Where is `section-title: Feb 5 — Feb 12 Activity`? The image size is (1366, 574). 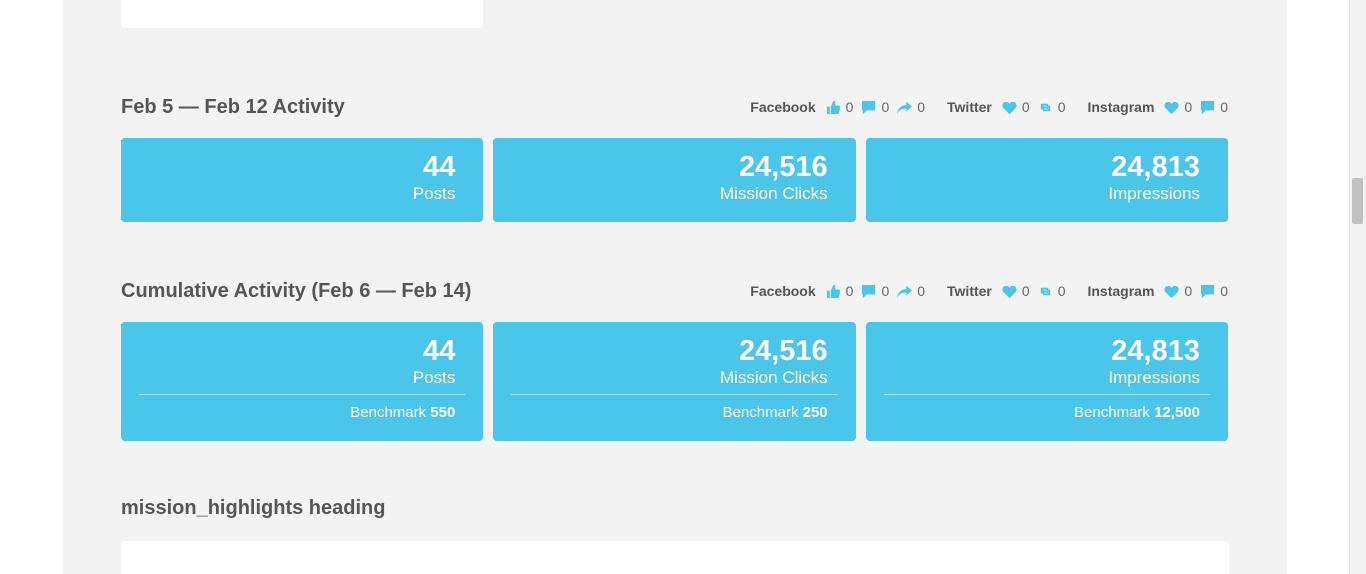
section-title: Feb 5 — Feb 12 Activity is located at coordinates (233, 106).